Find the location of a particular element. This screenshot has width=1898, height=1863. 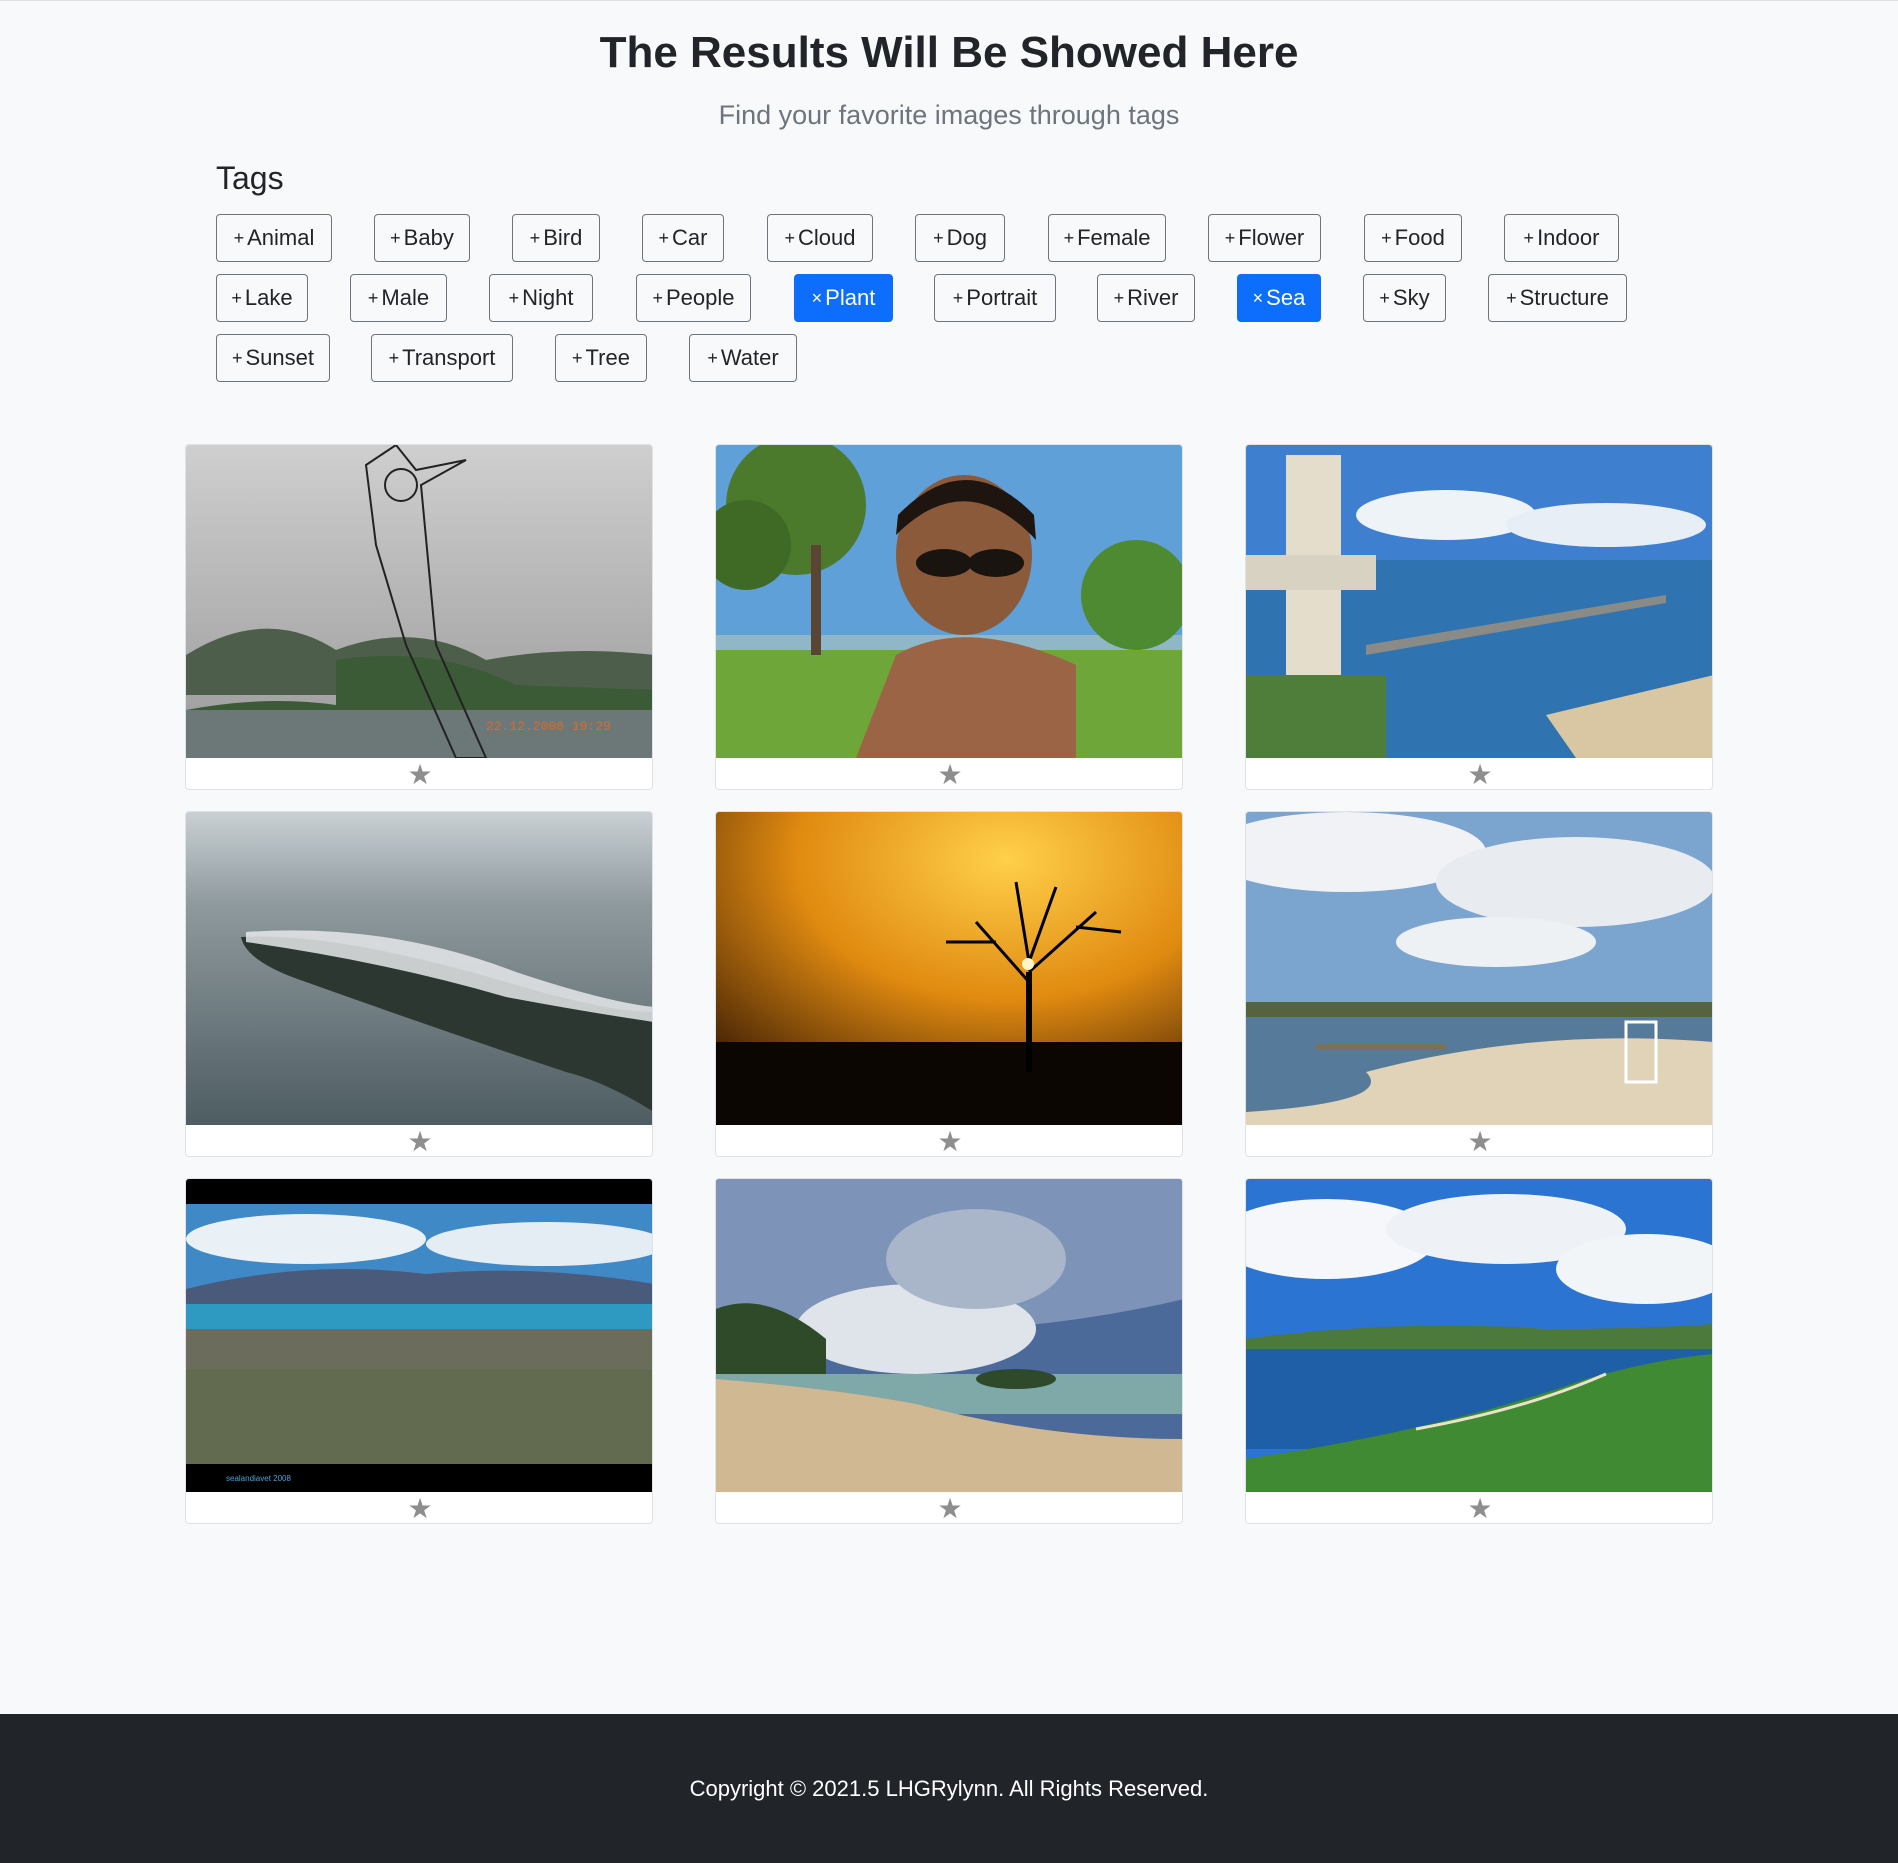

tag-lake: + Lake is located at coordinates (262, 298).